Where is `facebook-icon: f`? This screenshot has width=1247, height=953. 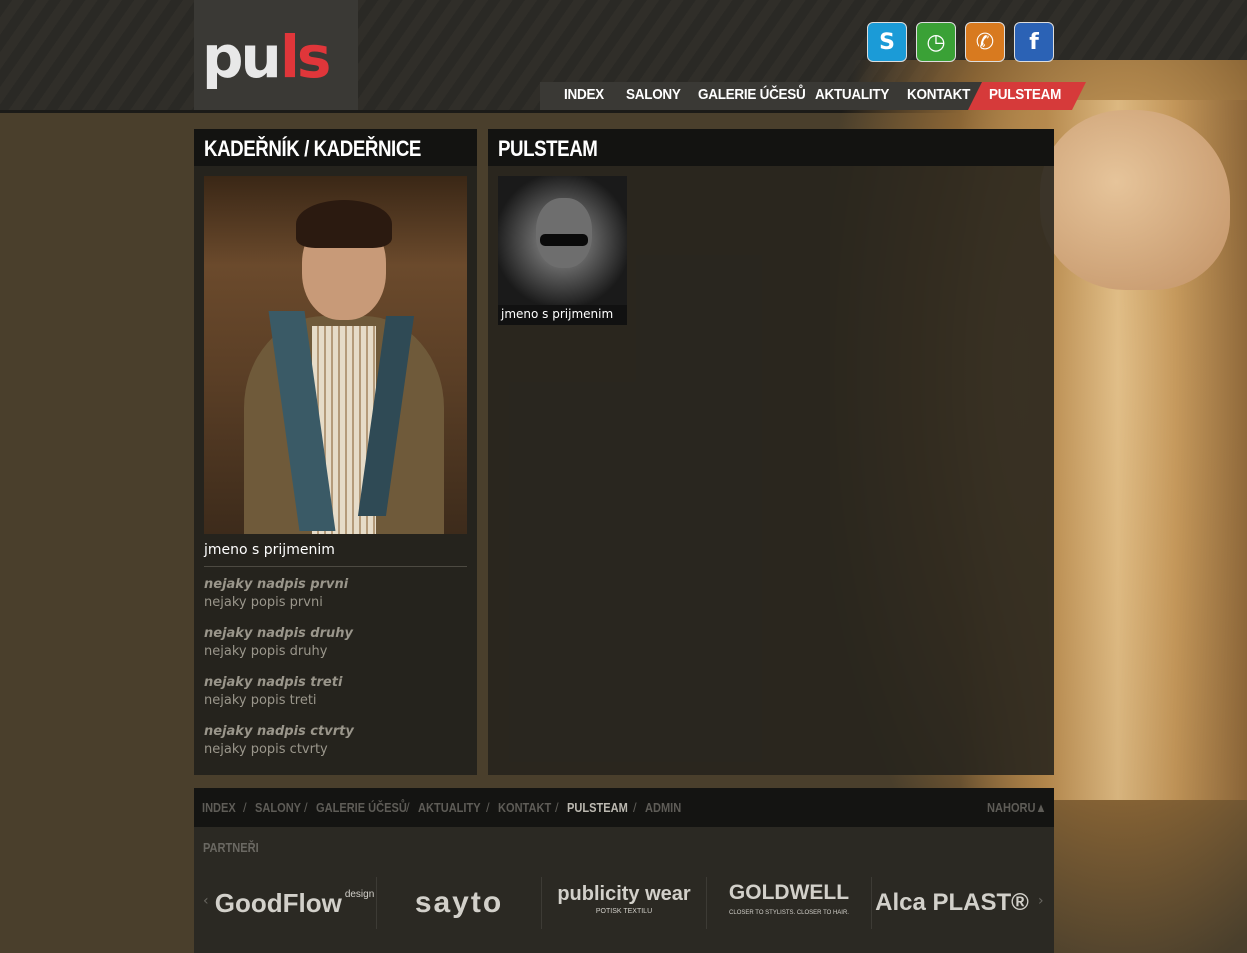
facebook-icon: f is located at coordinates (1034, 42).